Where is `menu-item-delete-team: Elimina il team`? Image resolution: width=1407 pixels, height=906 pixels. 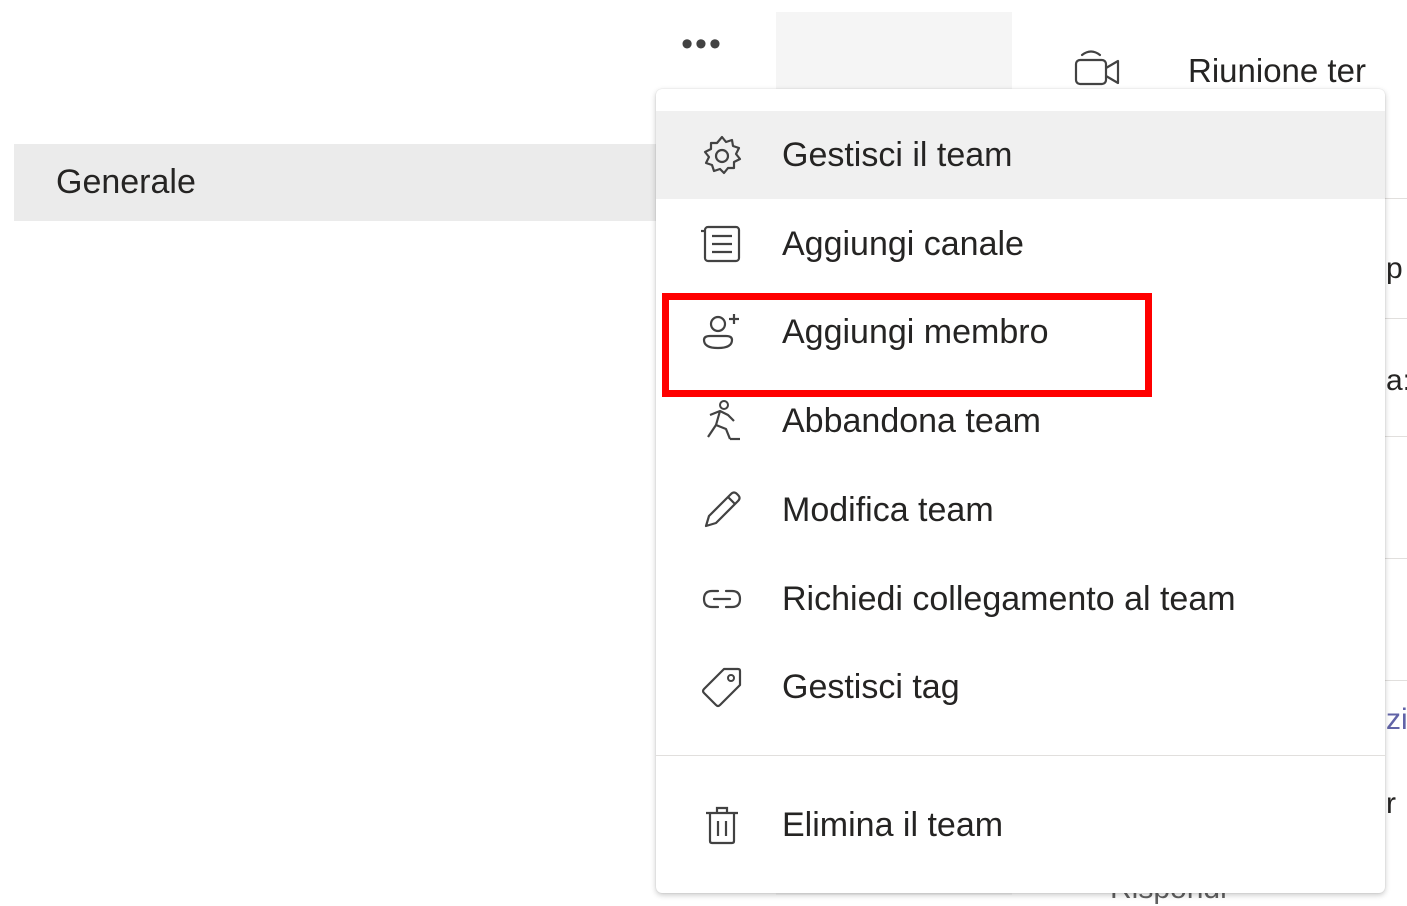 menu-item-delete-team: Elimina il team is located at coordinates (1020, 825).